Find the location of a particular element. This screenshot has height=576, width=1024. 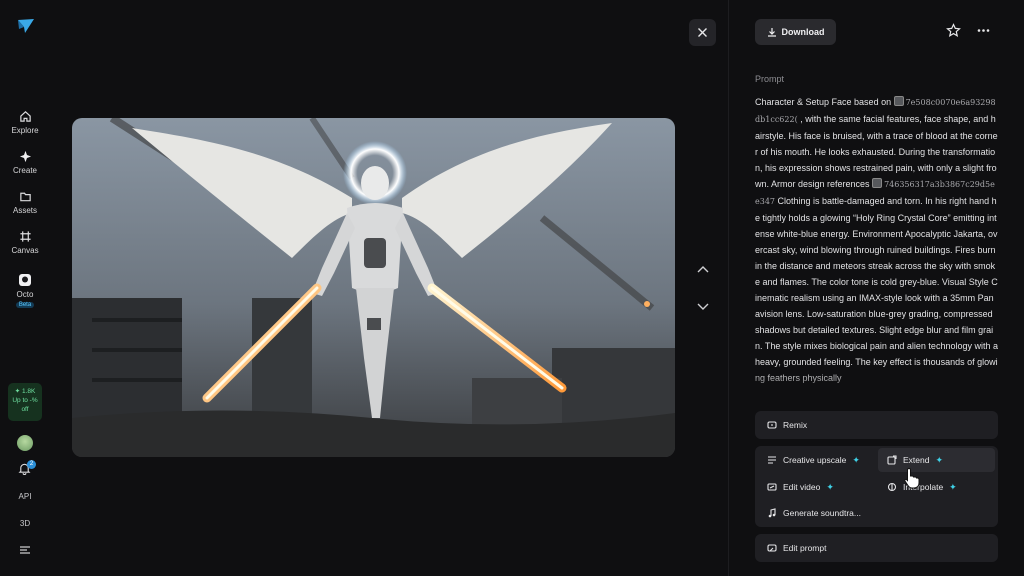

credits-count: ✦ 1.8K is located at coordinates (25, 391).